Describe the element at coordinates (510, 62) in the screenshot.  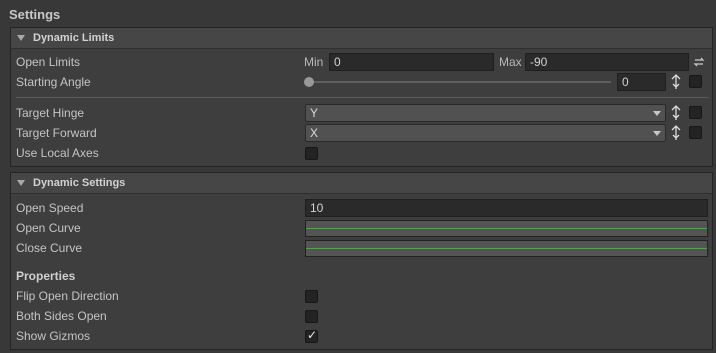
I see `max-label: Max` at that location.